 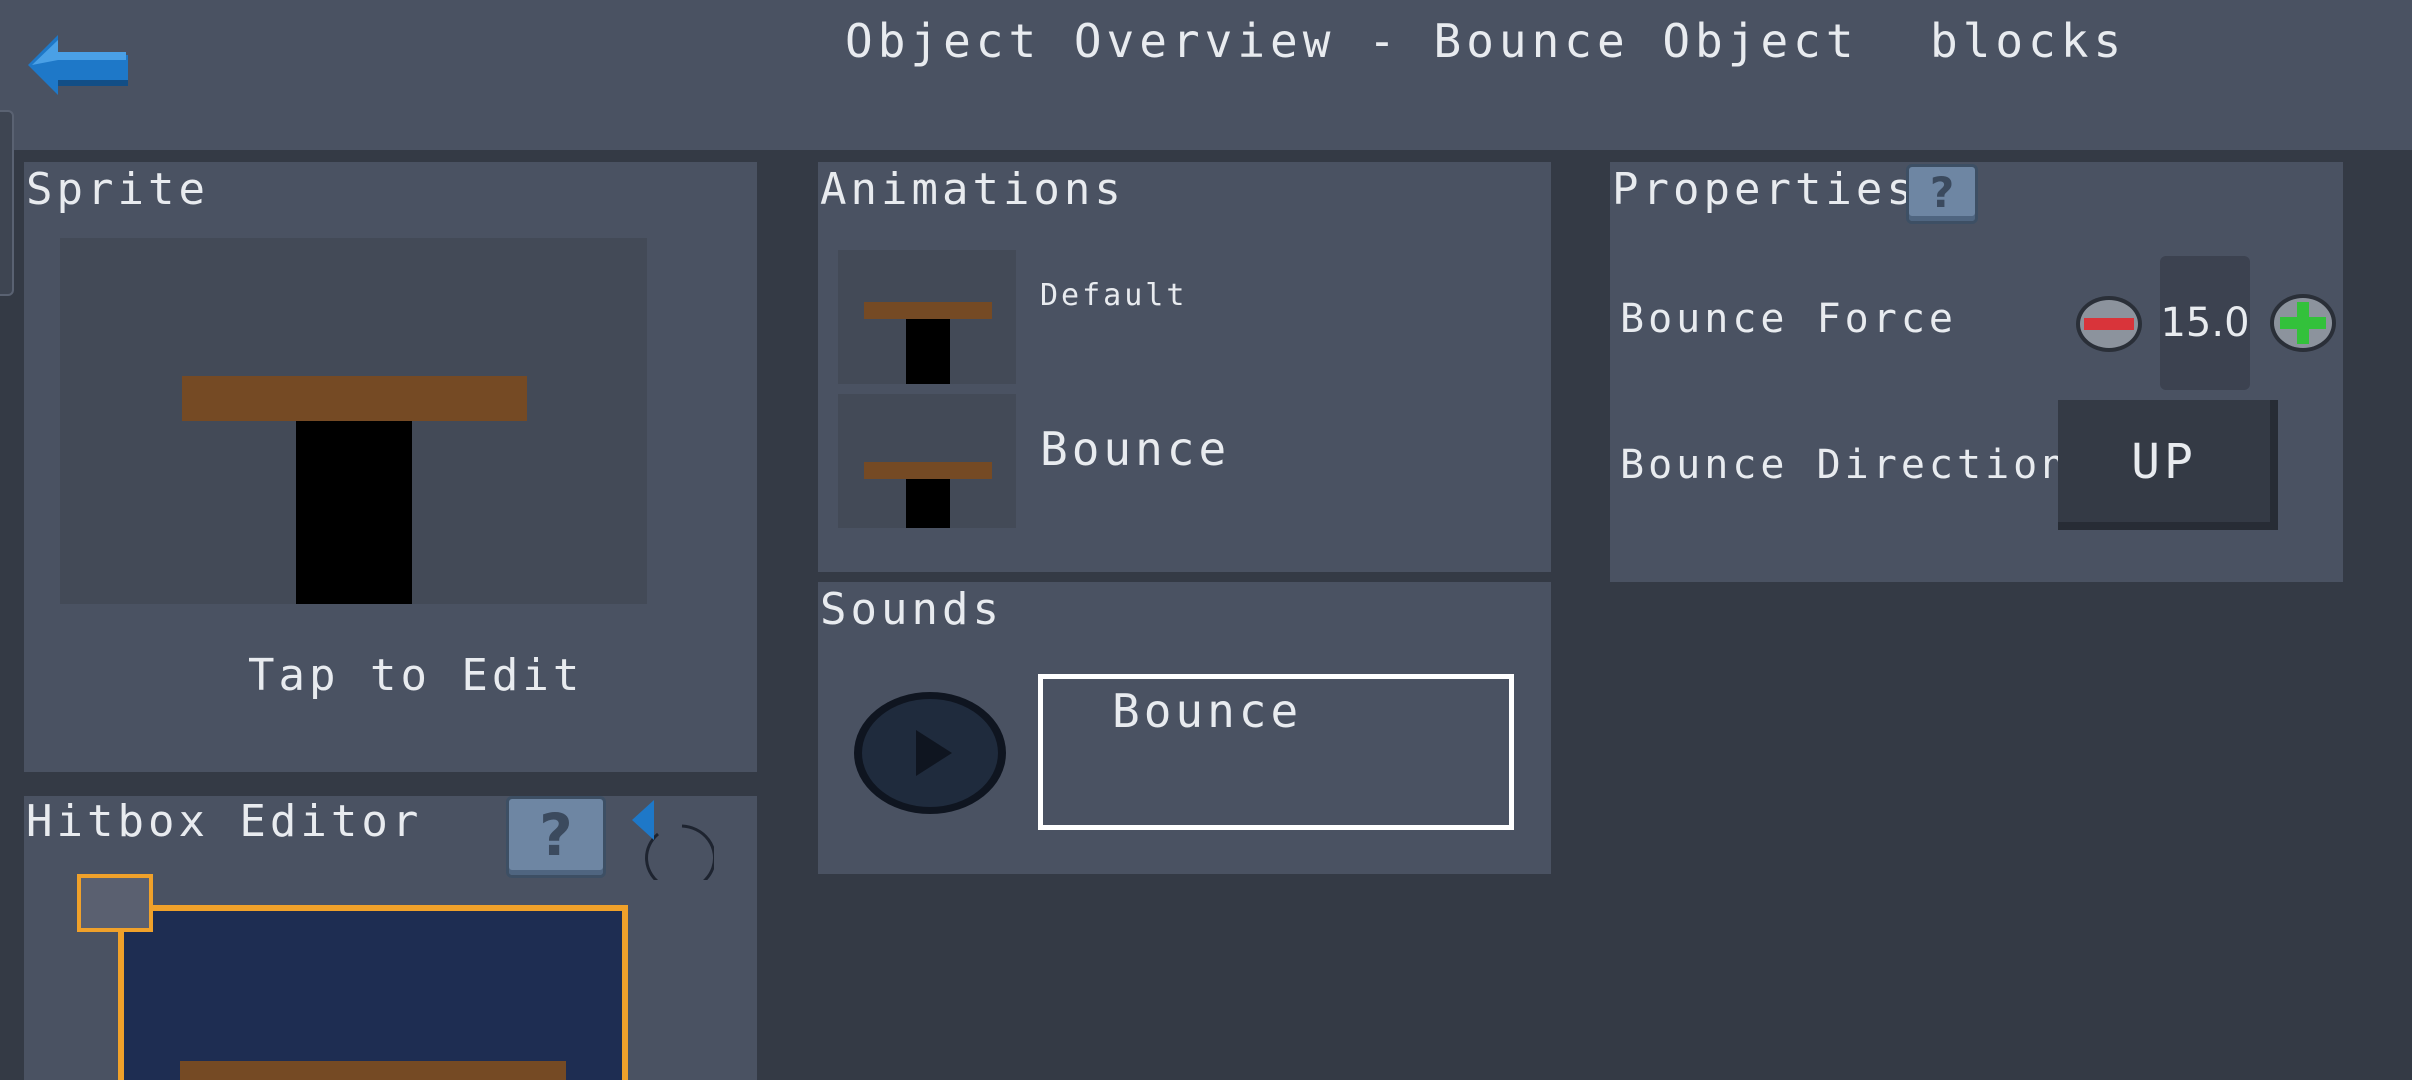 I want to click on tap-to-edit-button: Tap to Edit, so click(x=415, y=675).